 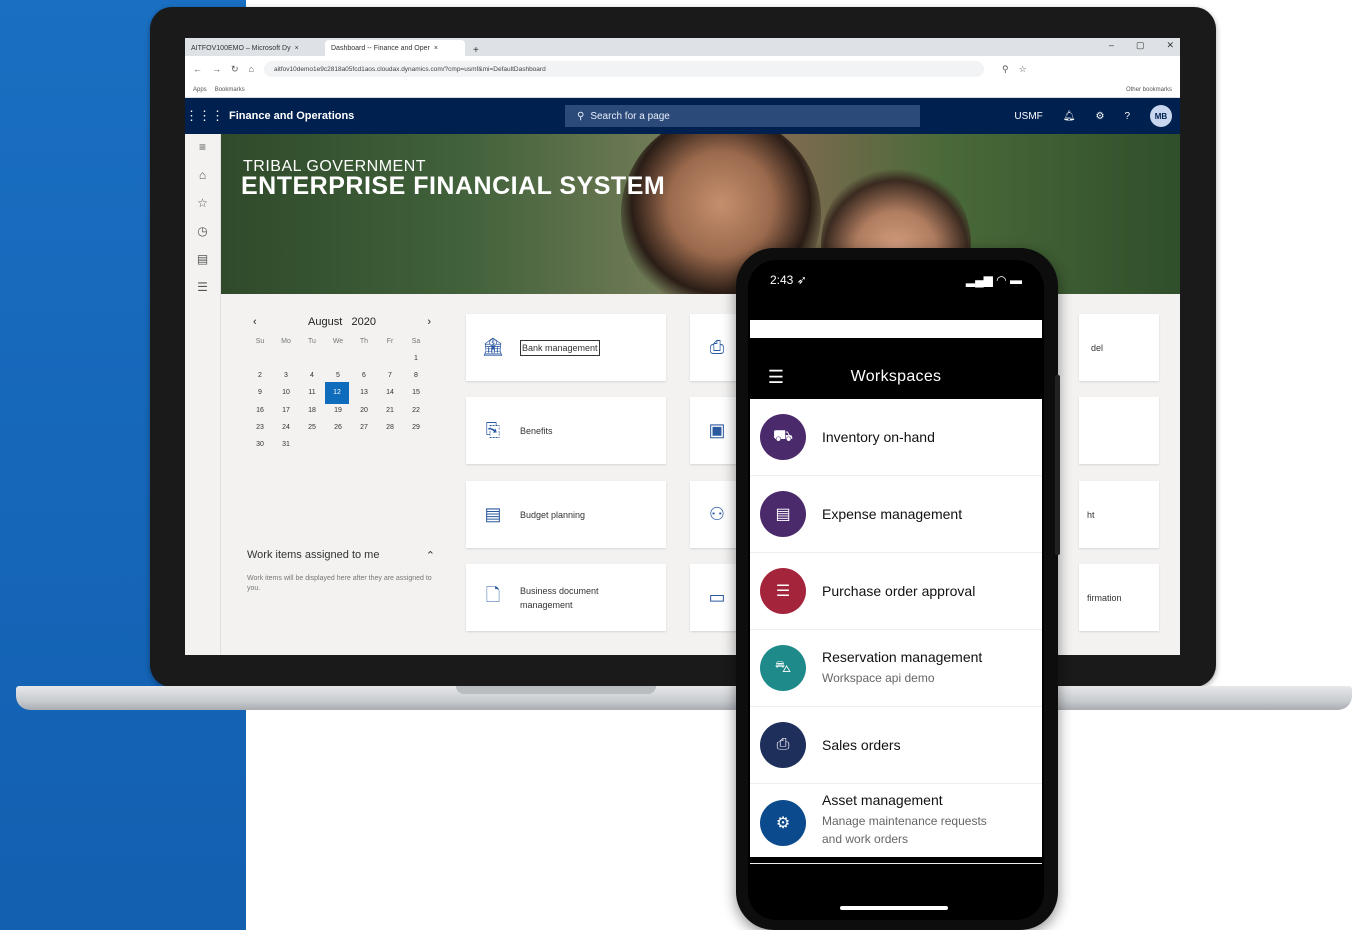 I want to click on calendar-day: 18, so click(x=312, y=410).